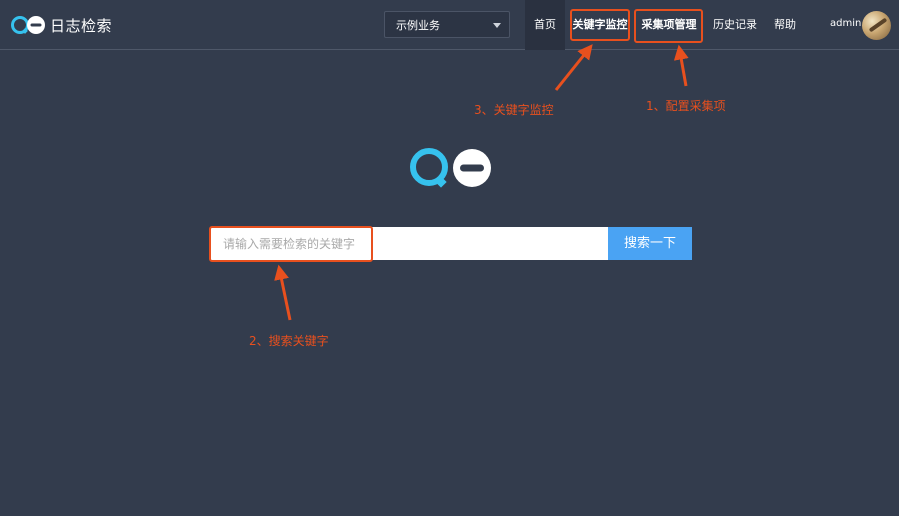 Image resolution: width=899 pixels, height=516 pixels. Describe the element at coordinates (686, 106) in the screenshot. I see `annotation-step1: 1、配置采集项` at that location.